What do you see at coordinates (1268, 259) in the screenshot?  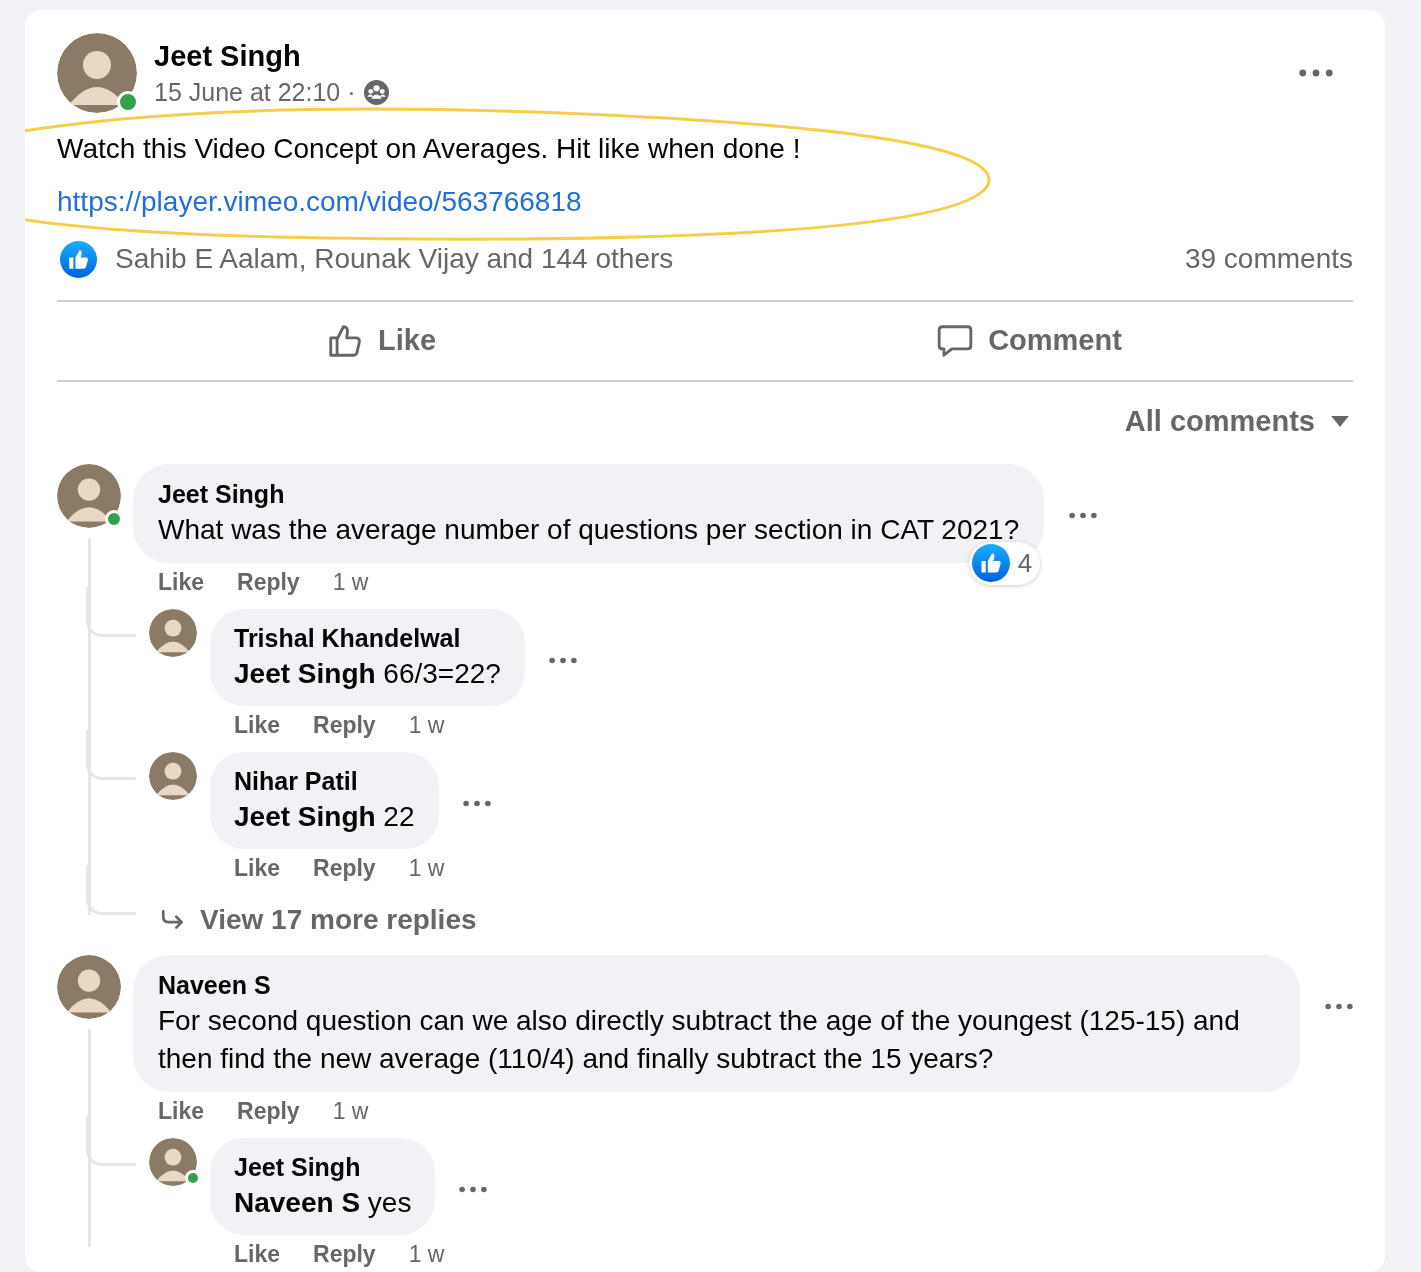 I see `comments-count: 39 comments` at bounding box center [1268, 259].